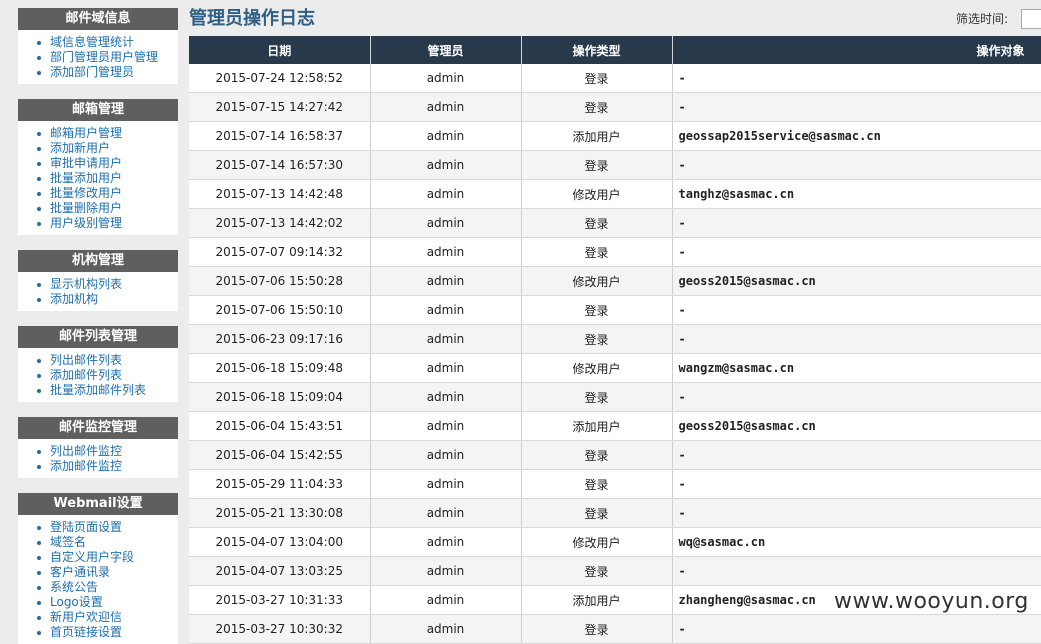 The width and height of the screenshot is (1041, 644). I want to click on sidebar-item: 添加部门管理员, so click(105, 72).